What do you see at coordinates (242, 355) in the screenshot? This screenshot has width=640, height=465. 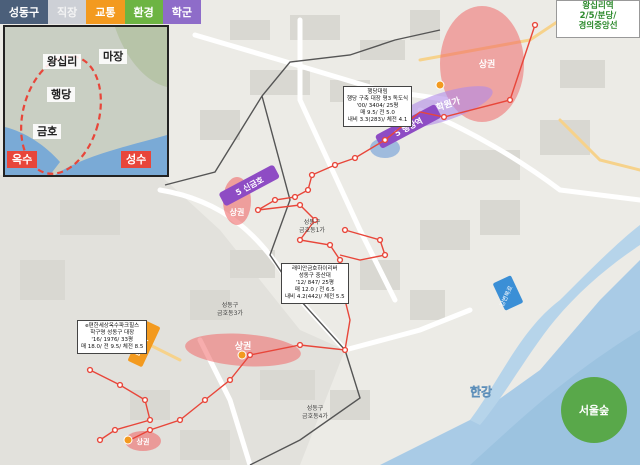 I see `apt-marker-geumho` at bounding box center [242, 355].